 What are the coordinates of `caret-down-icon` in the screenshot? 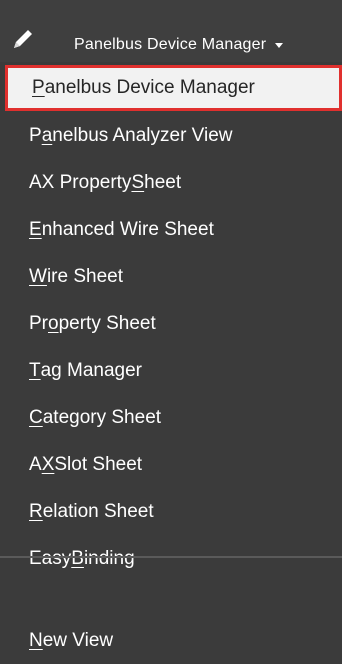 It's located at (279, 45).